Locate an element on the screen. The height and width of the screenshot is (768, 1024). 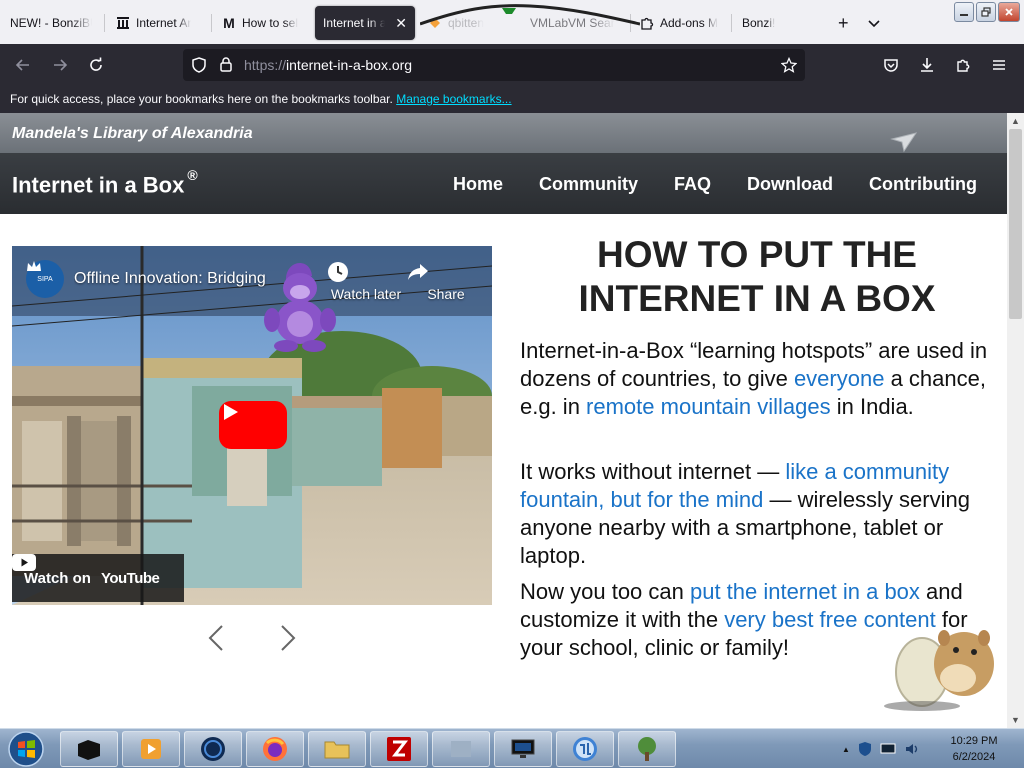
site-banner: Mandela's Library of Alexandria is located at coordinates (503, 133).